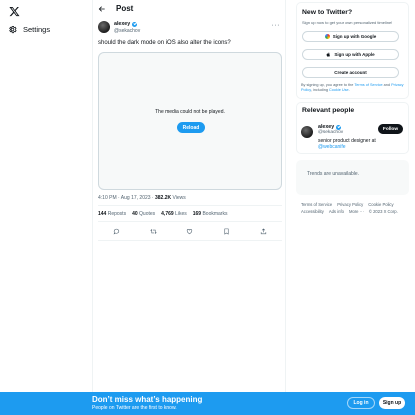  What do you see at coordinates (339, 90) in the screenshot?
I see `cookie-link: Cookie Use` at bounding box center [339, 90].